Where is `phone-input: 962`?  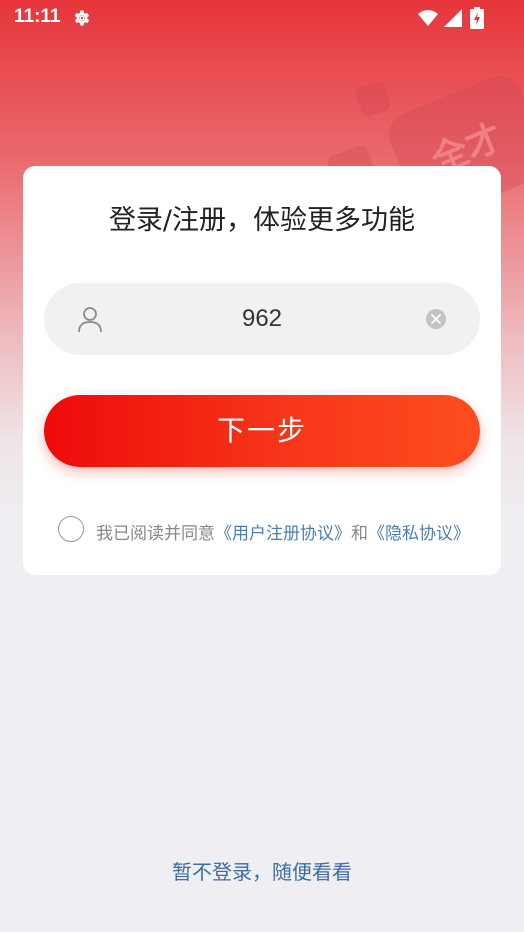
phone-input: 962 is located at coordinates (262, 319).